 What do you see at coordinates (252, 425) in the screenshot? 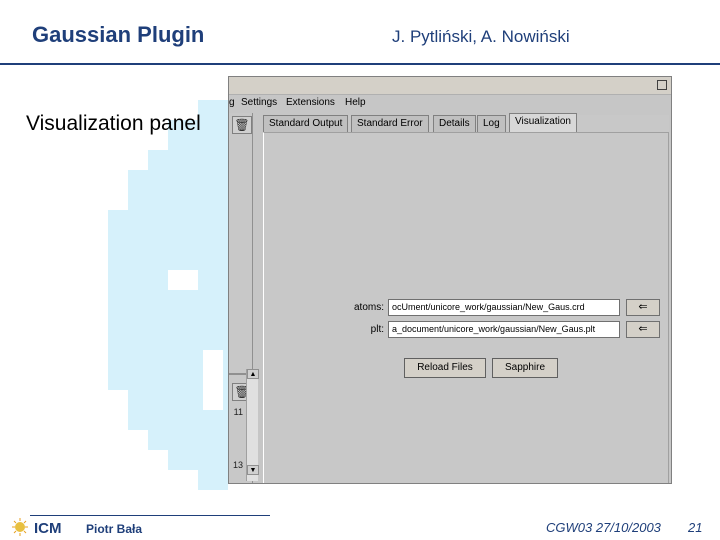
I see `vertical-scrollbar: ▲ ▼` at bounding box center [252, 425].